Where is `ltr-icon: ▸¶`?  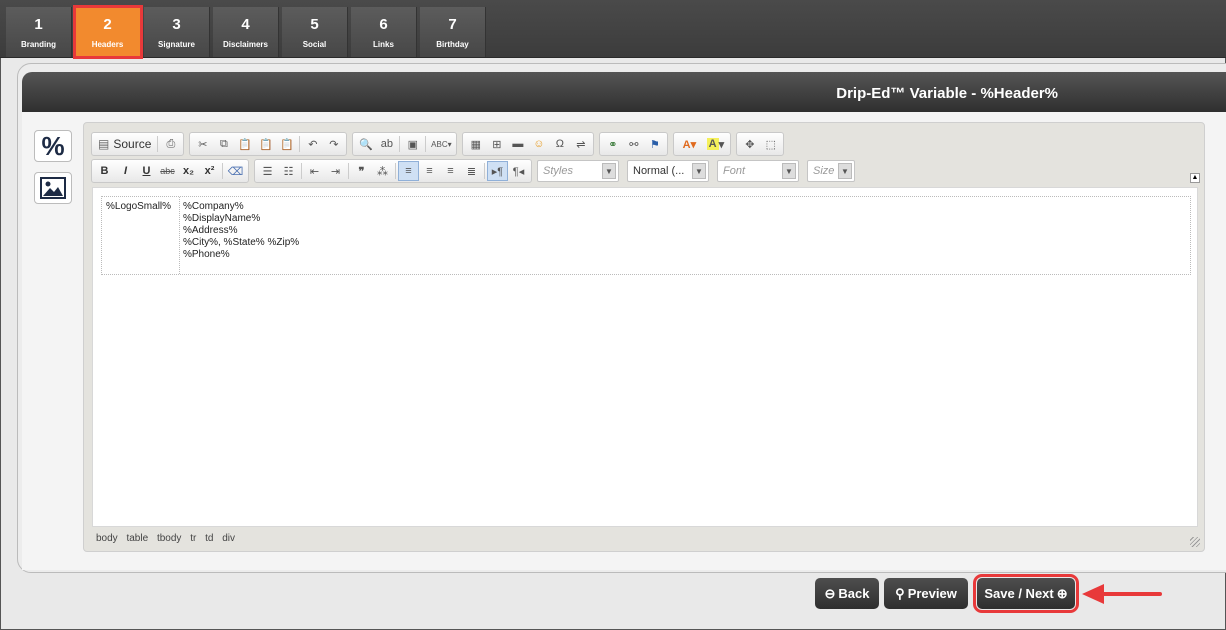
ltr-icon: ▸¶ is located at coordinates (497, 171).